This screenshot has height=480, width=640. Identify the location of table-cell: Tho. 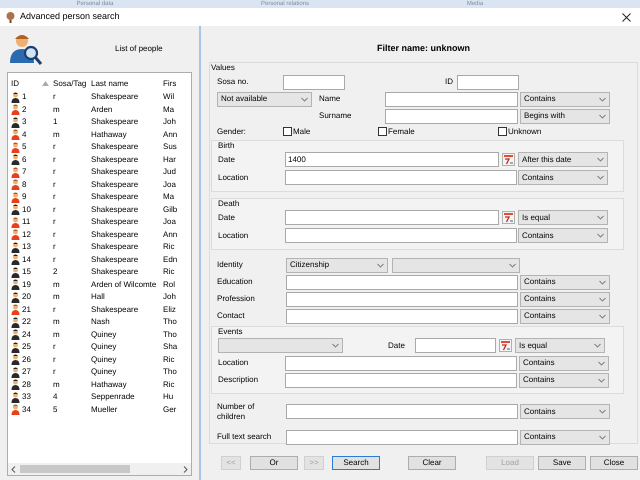
(170, 334).